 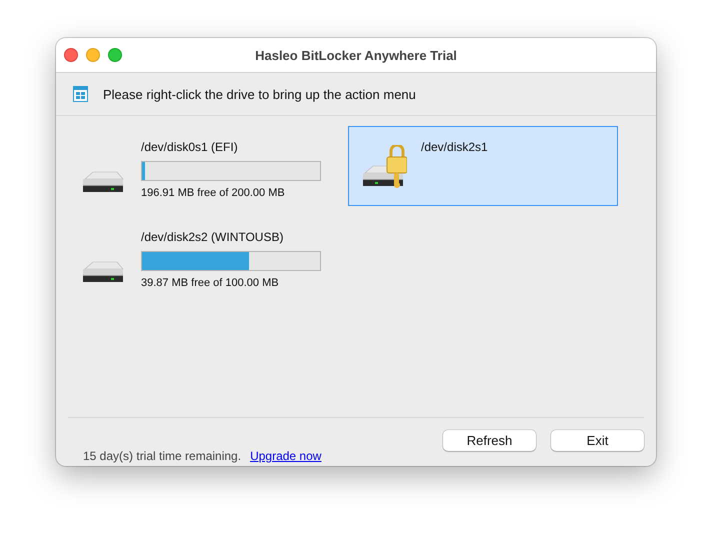 What do you see at coordinates (71, 55) in the screenshot?
I see `close-button` at bounding box center [71, 55].